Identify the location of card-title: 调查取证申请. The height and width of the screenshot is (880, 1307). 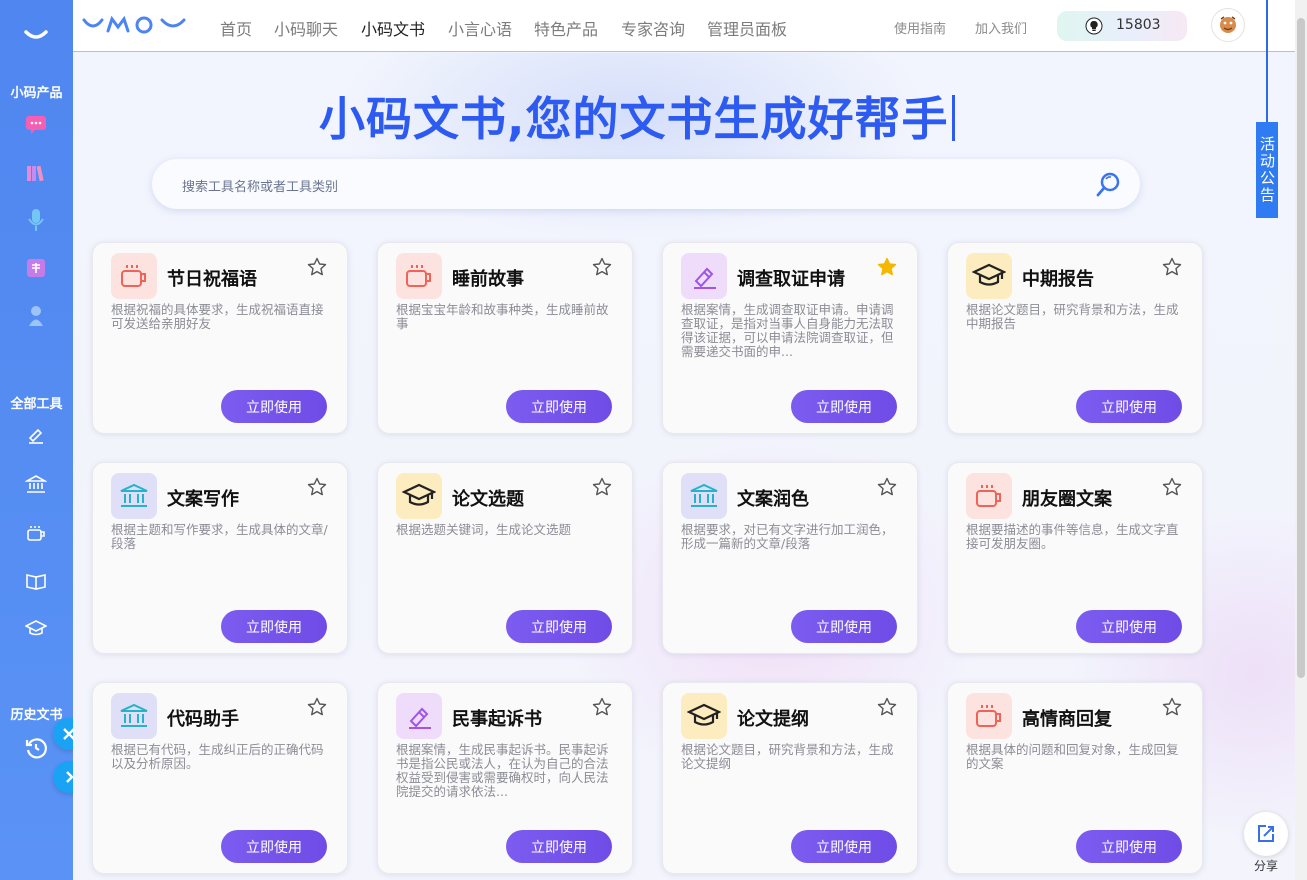
(791, 279).